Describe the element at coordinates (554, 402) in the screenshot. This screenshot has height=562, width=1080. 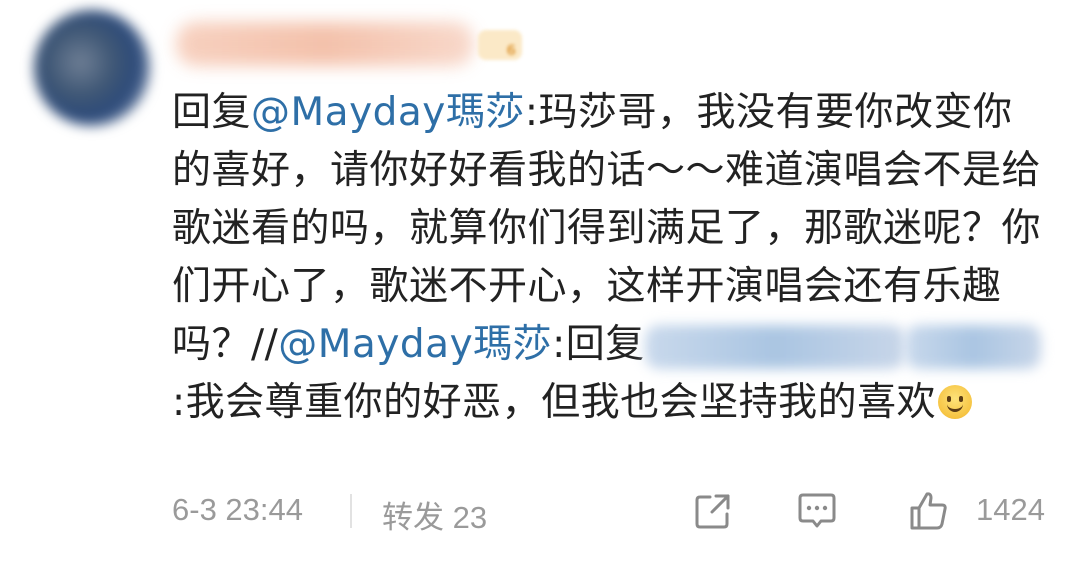
I see `quoted-body: :我会尊重你的好恶，但我也会坚持我的喜欢` at that location.